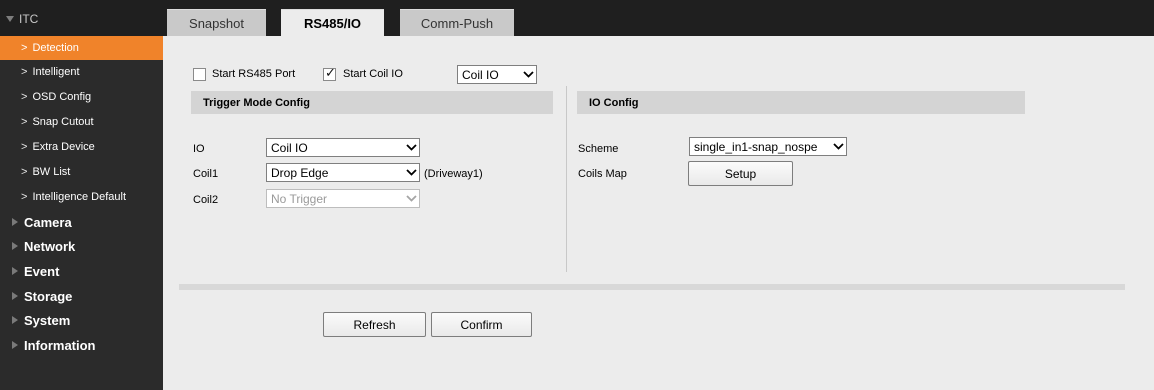 Image resolution: width=1154 pixels, height=390 pixels. What do you see at coordinates (48, 296) in the screenshot?
I see `sidebar-item-label: Storage` at bounding box center [48, 296].